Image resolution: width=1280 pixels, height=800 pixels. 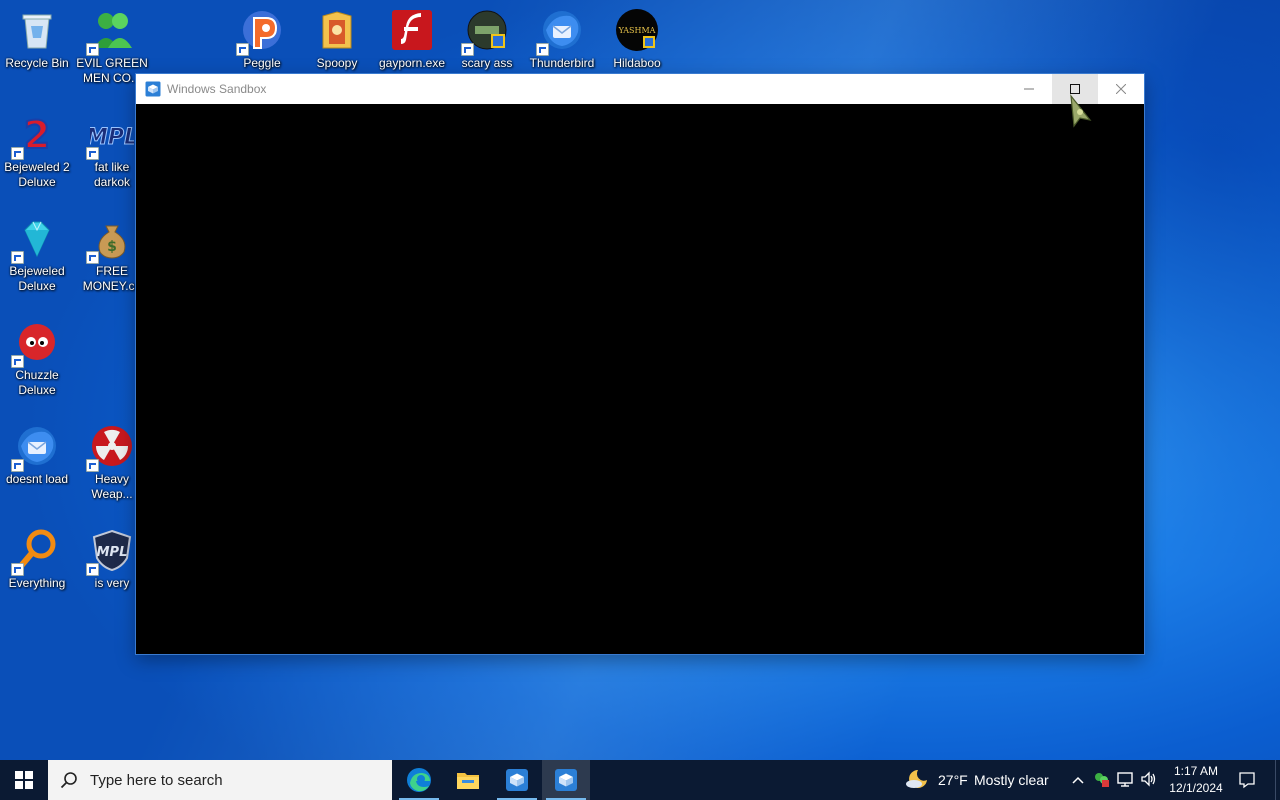 What do you see at coordinates (1081, 111) in the screenshot?
I see `mouse-cursor-icon` at bounding box center [1081, 111].